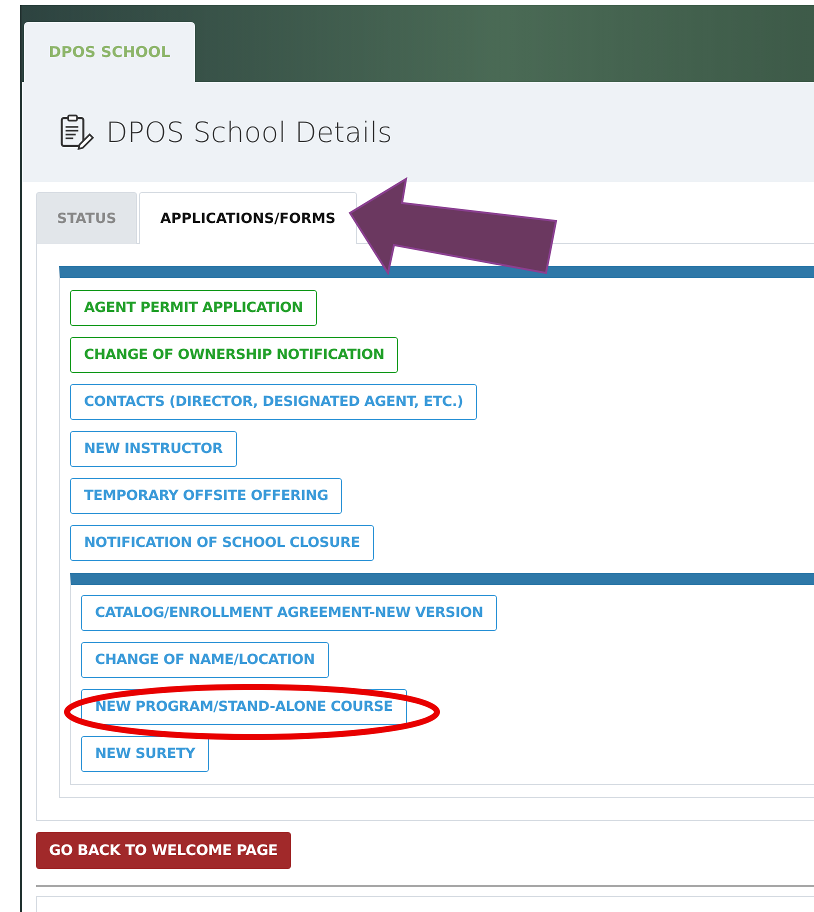 The image size is (814, 912). Describe the element at coordinates (163, 850) in the screenshot. I see `back-button: GO BACK TO WELCOME PAGE` at that location.